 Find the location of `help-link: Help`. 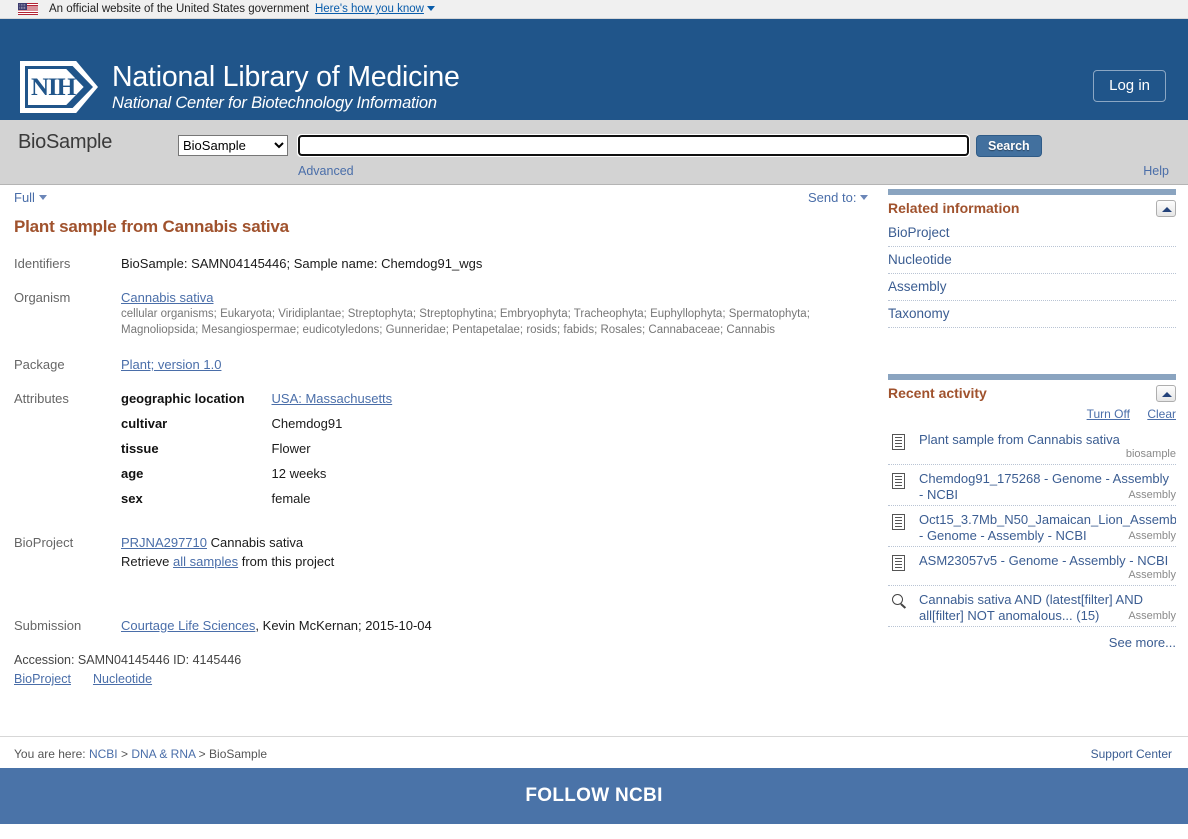

help-link: Help is located at coordinates (1156, 171).